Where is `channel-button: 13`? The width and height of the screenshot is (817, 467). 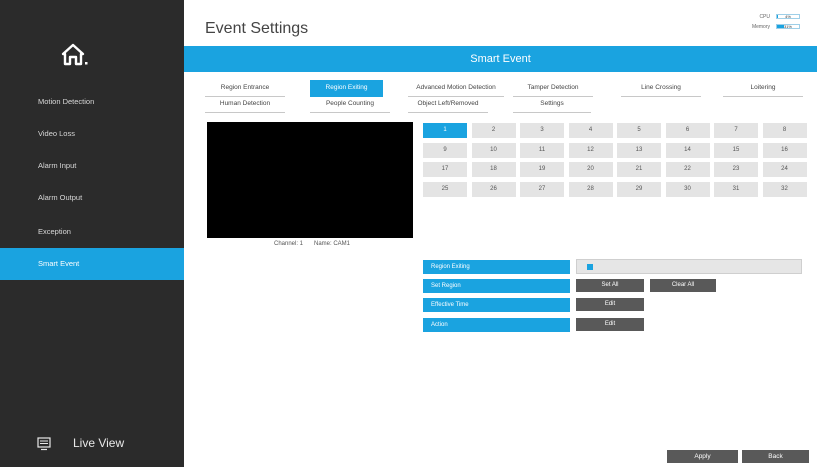
channel-button: 13 is located at coordinates (639, 150).